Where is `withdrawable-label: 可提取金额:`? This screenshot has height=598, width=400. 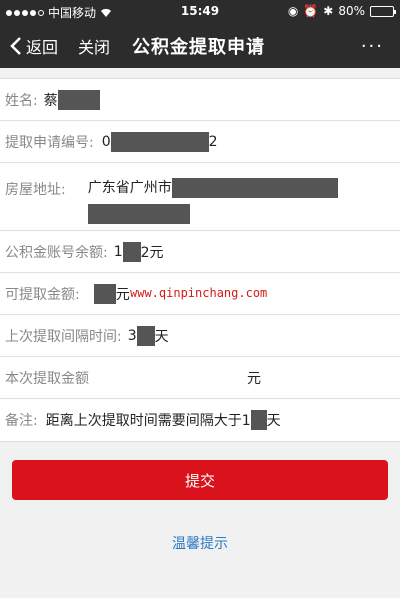 withdrawable-label: 可提取金额: is located at coordinates (42, 294).